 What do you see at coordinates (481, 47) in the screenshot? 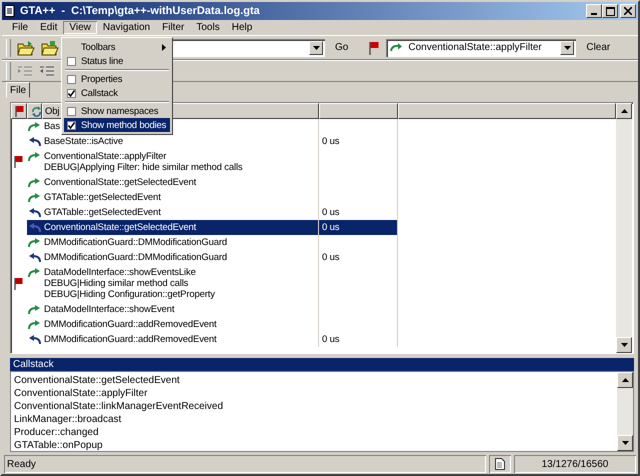
I see `filter-combo-box: ConventionalState::applyFilter` at bounding box center [481, 47].